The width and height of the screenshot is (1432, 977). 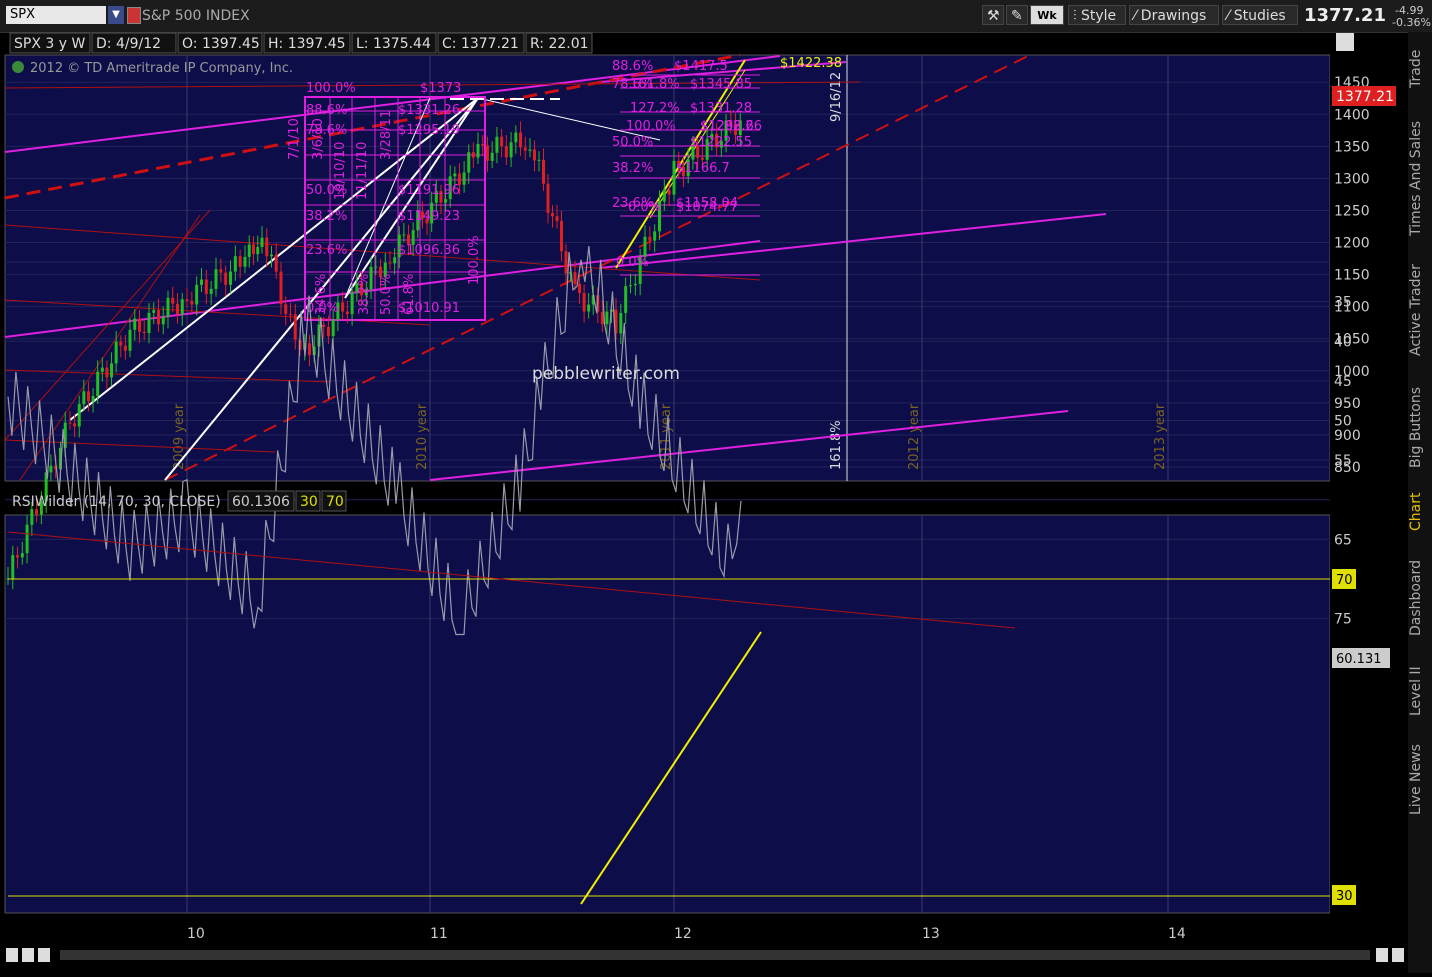 I want to click on price-y-tick: 1350, so click(x=1352, y=147).